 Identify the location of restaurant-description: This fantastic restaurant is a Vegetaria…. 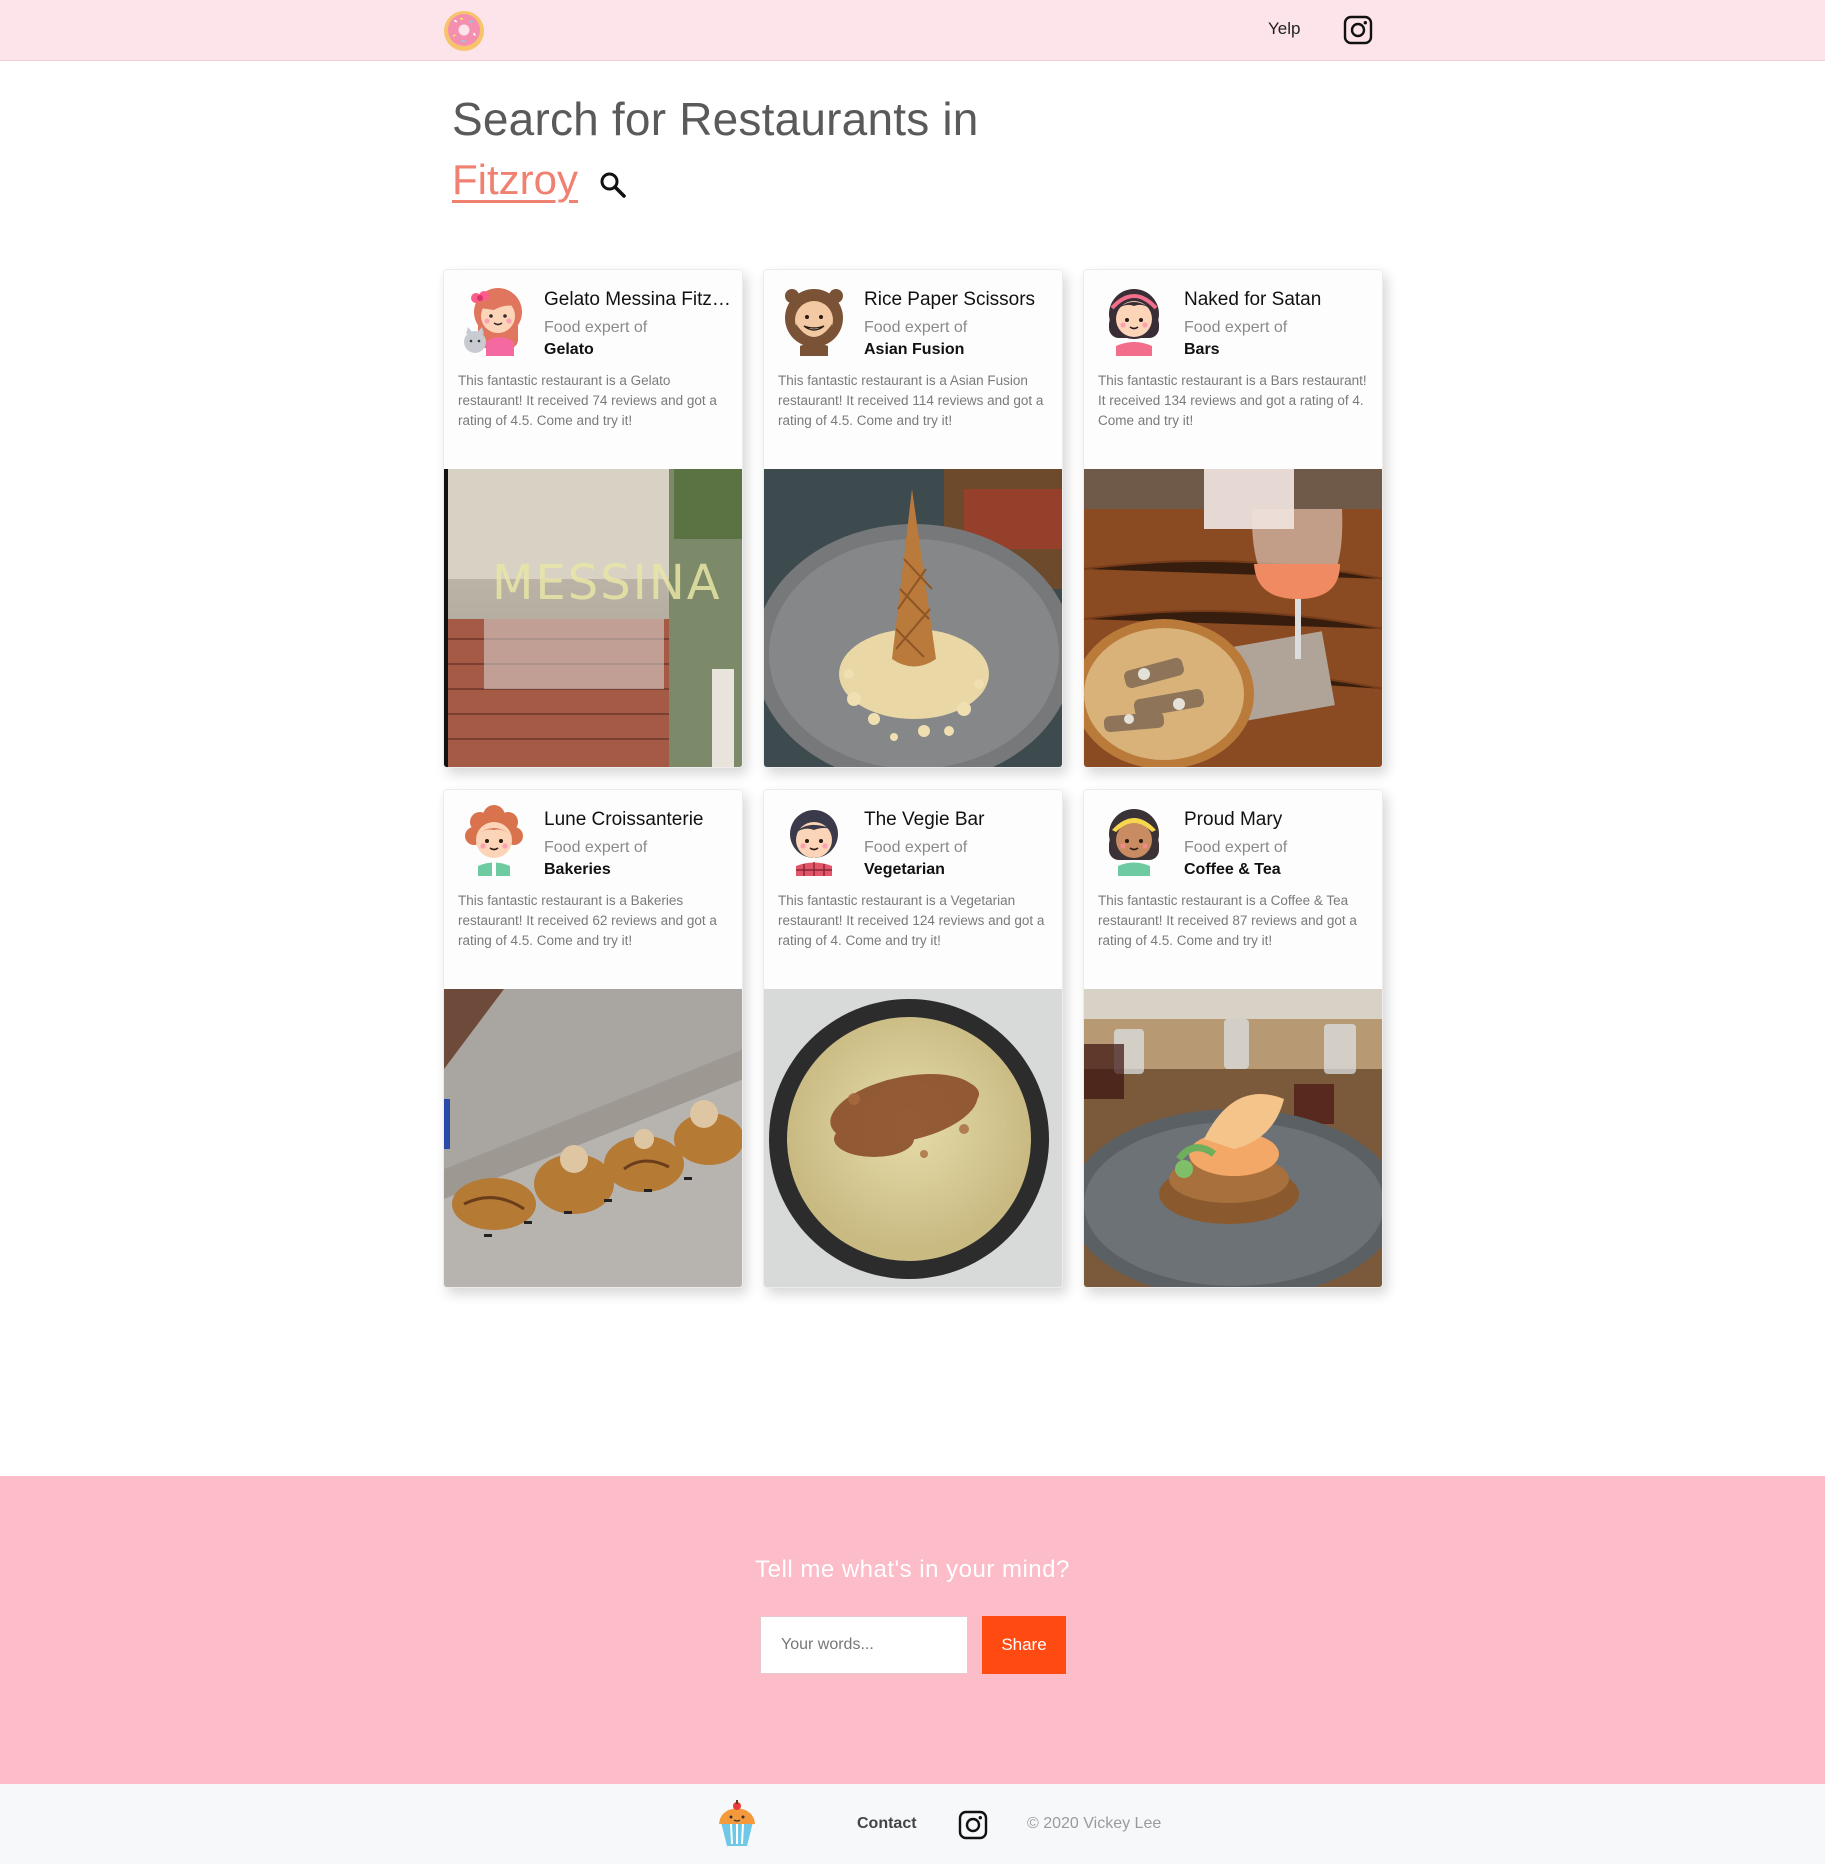
(911, 920).